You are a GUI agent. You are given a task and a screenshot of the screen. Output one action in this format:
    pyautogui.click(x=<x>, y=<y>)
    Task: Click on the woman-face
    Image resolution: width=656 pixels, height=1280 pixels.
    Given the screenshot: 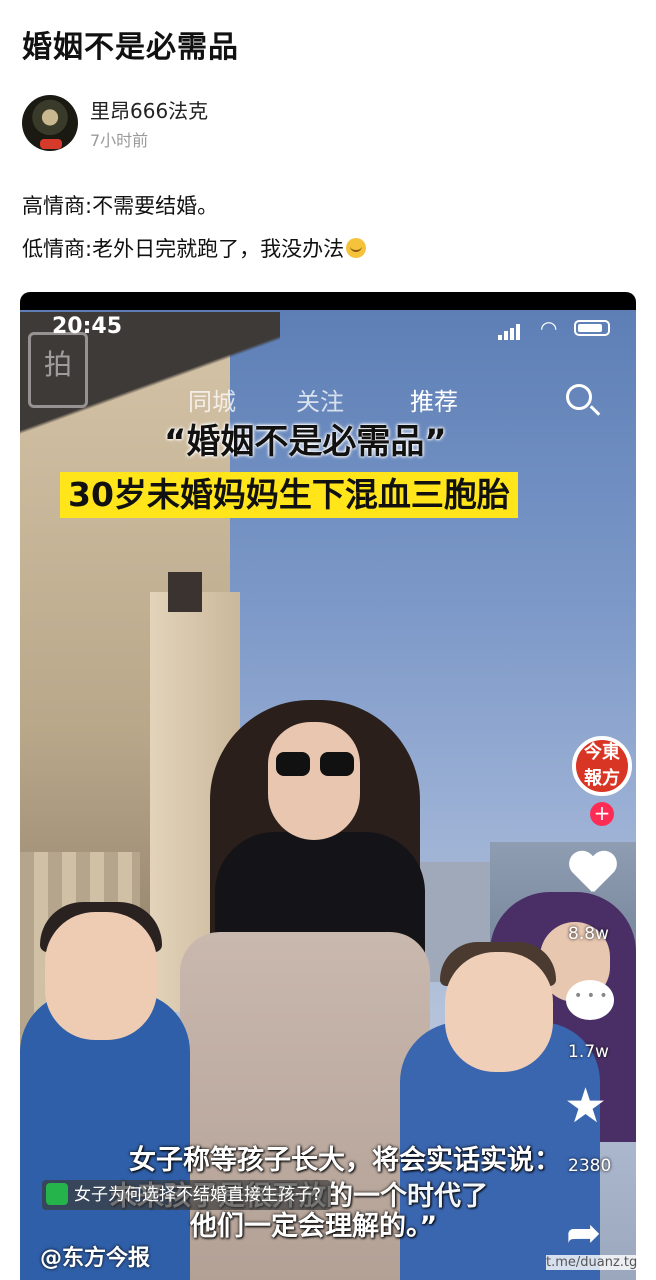 What is the action you would take?
    pyautogui.click(x=314, y=781)
    